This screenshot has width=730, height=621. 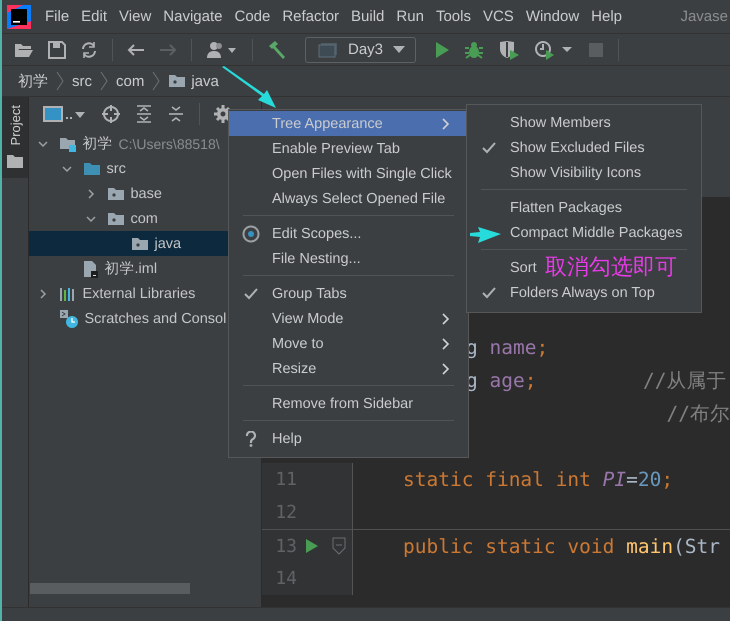 I want to click on menu-item: Remove from Sidebar, so click(x=348, y=403).